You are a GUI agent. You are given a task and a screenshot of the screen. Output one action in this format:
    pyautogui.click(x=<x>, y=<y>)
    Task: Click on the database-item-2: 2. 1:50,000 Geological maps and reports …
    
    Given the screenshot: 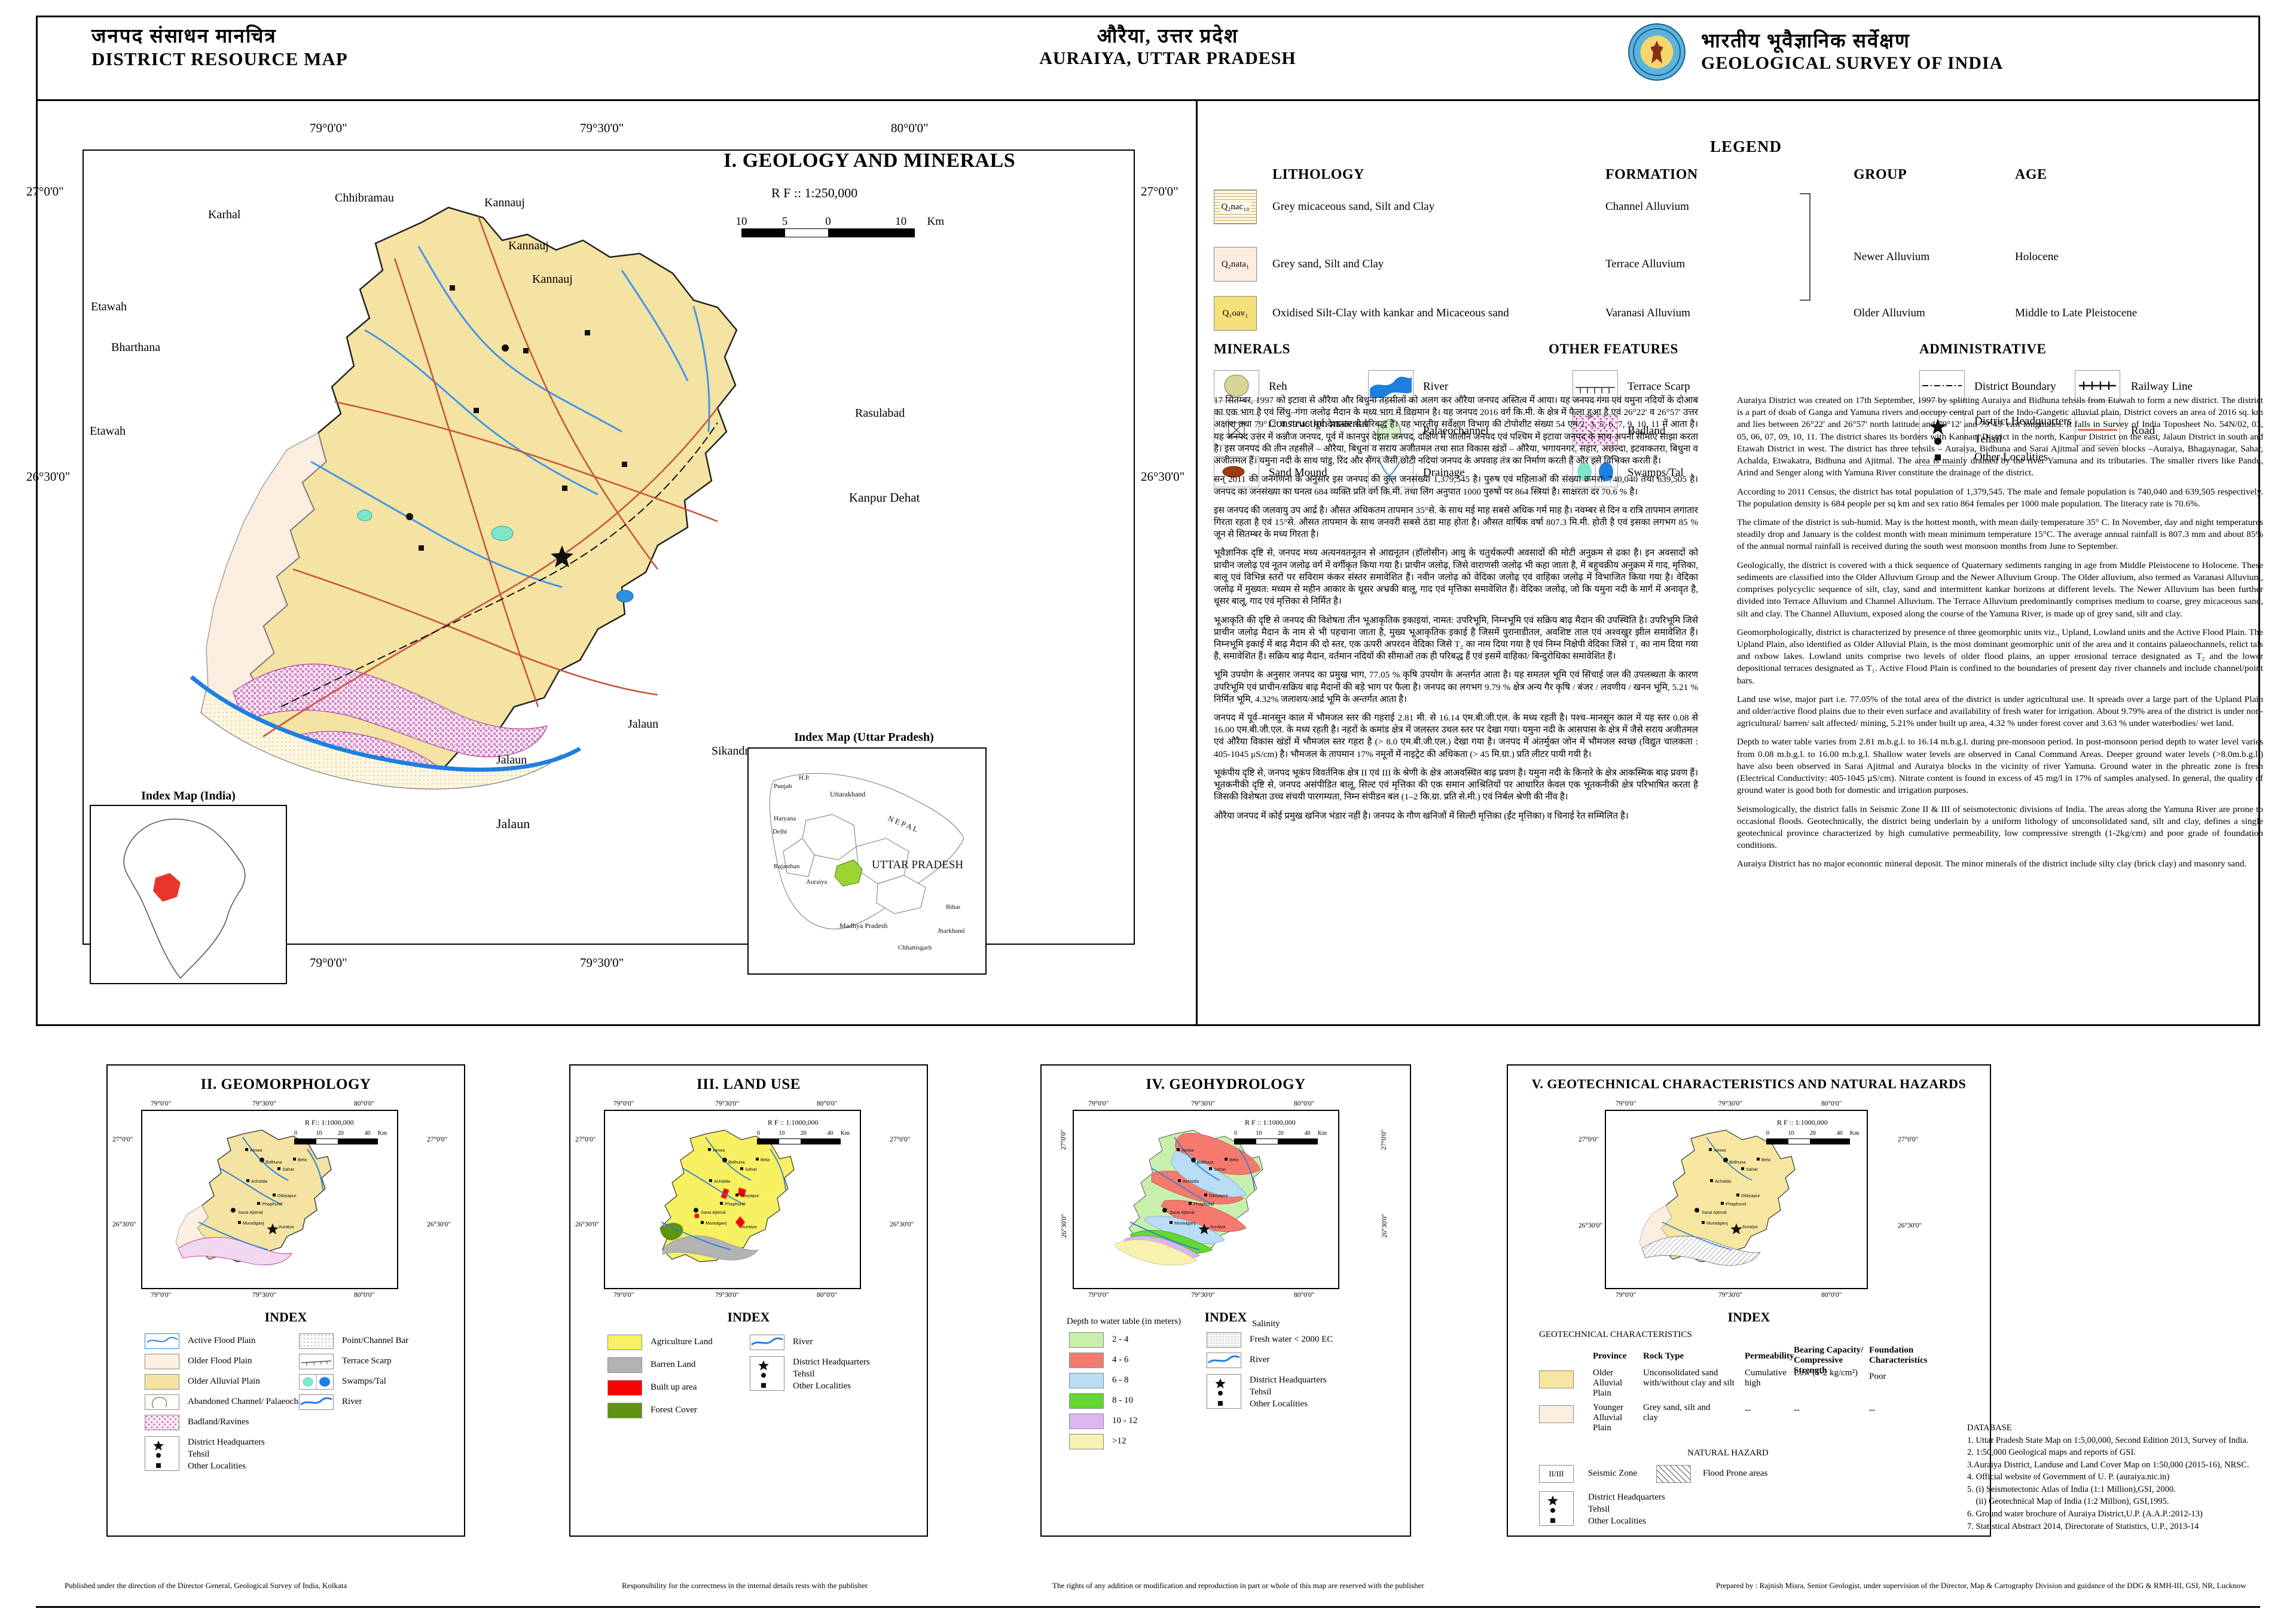 What is the action you would take?
    pyautogui.click(x=2051, y=1453)
    